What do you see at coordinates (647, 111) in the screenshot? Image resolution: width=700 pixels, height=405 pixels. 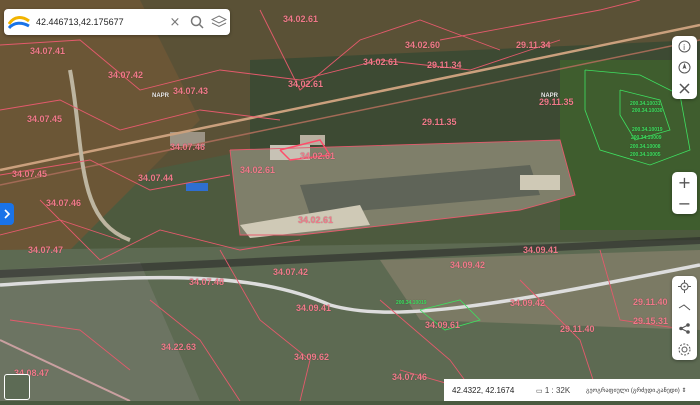 I see `green-parcel-label: 200.34.10030` at bounding box center [647, 111].